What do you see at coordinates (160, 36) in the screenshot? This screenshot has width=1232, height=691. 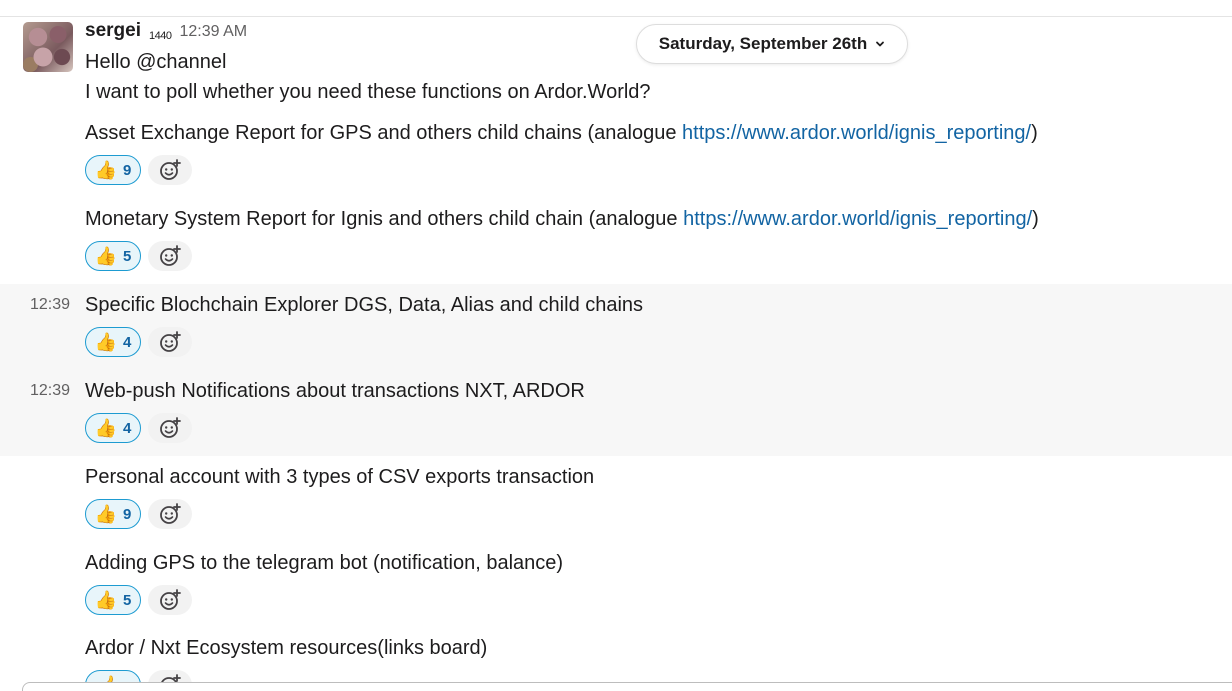 I see `sender-badge: 1440` at bounding box center [160, 36].